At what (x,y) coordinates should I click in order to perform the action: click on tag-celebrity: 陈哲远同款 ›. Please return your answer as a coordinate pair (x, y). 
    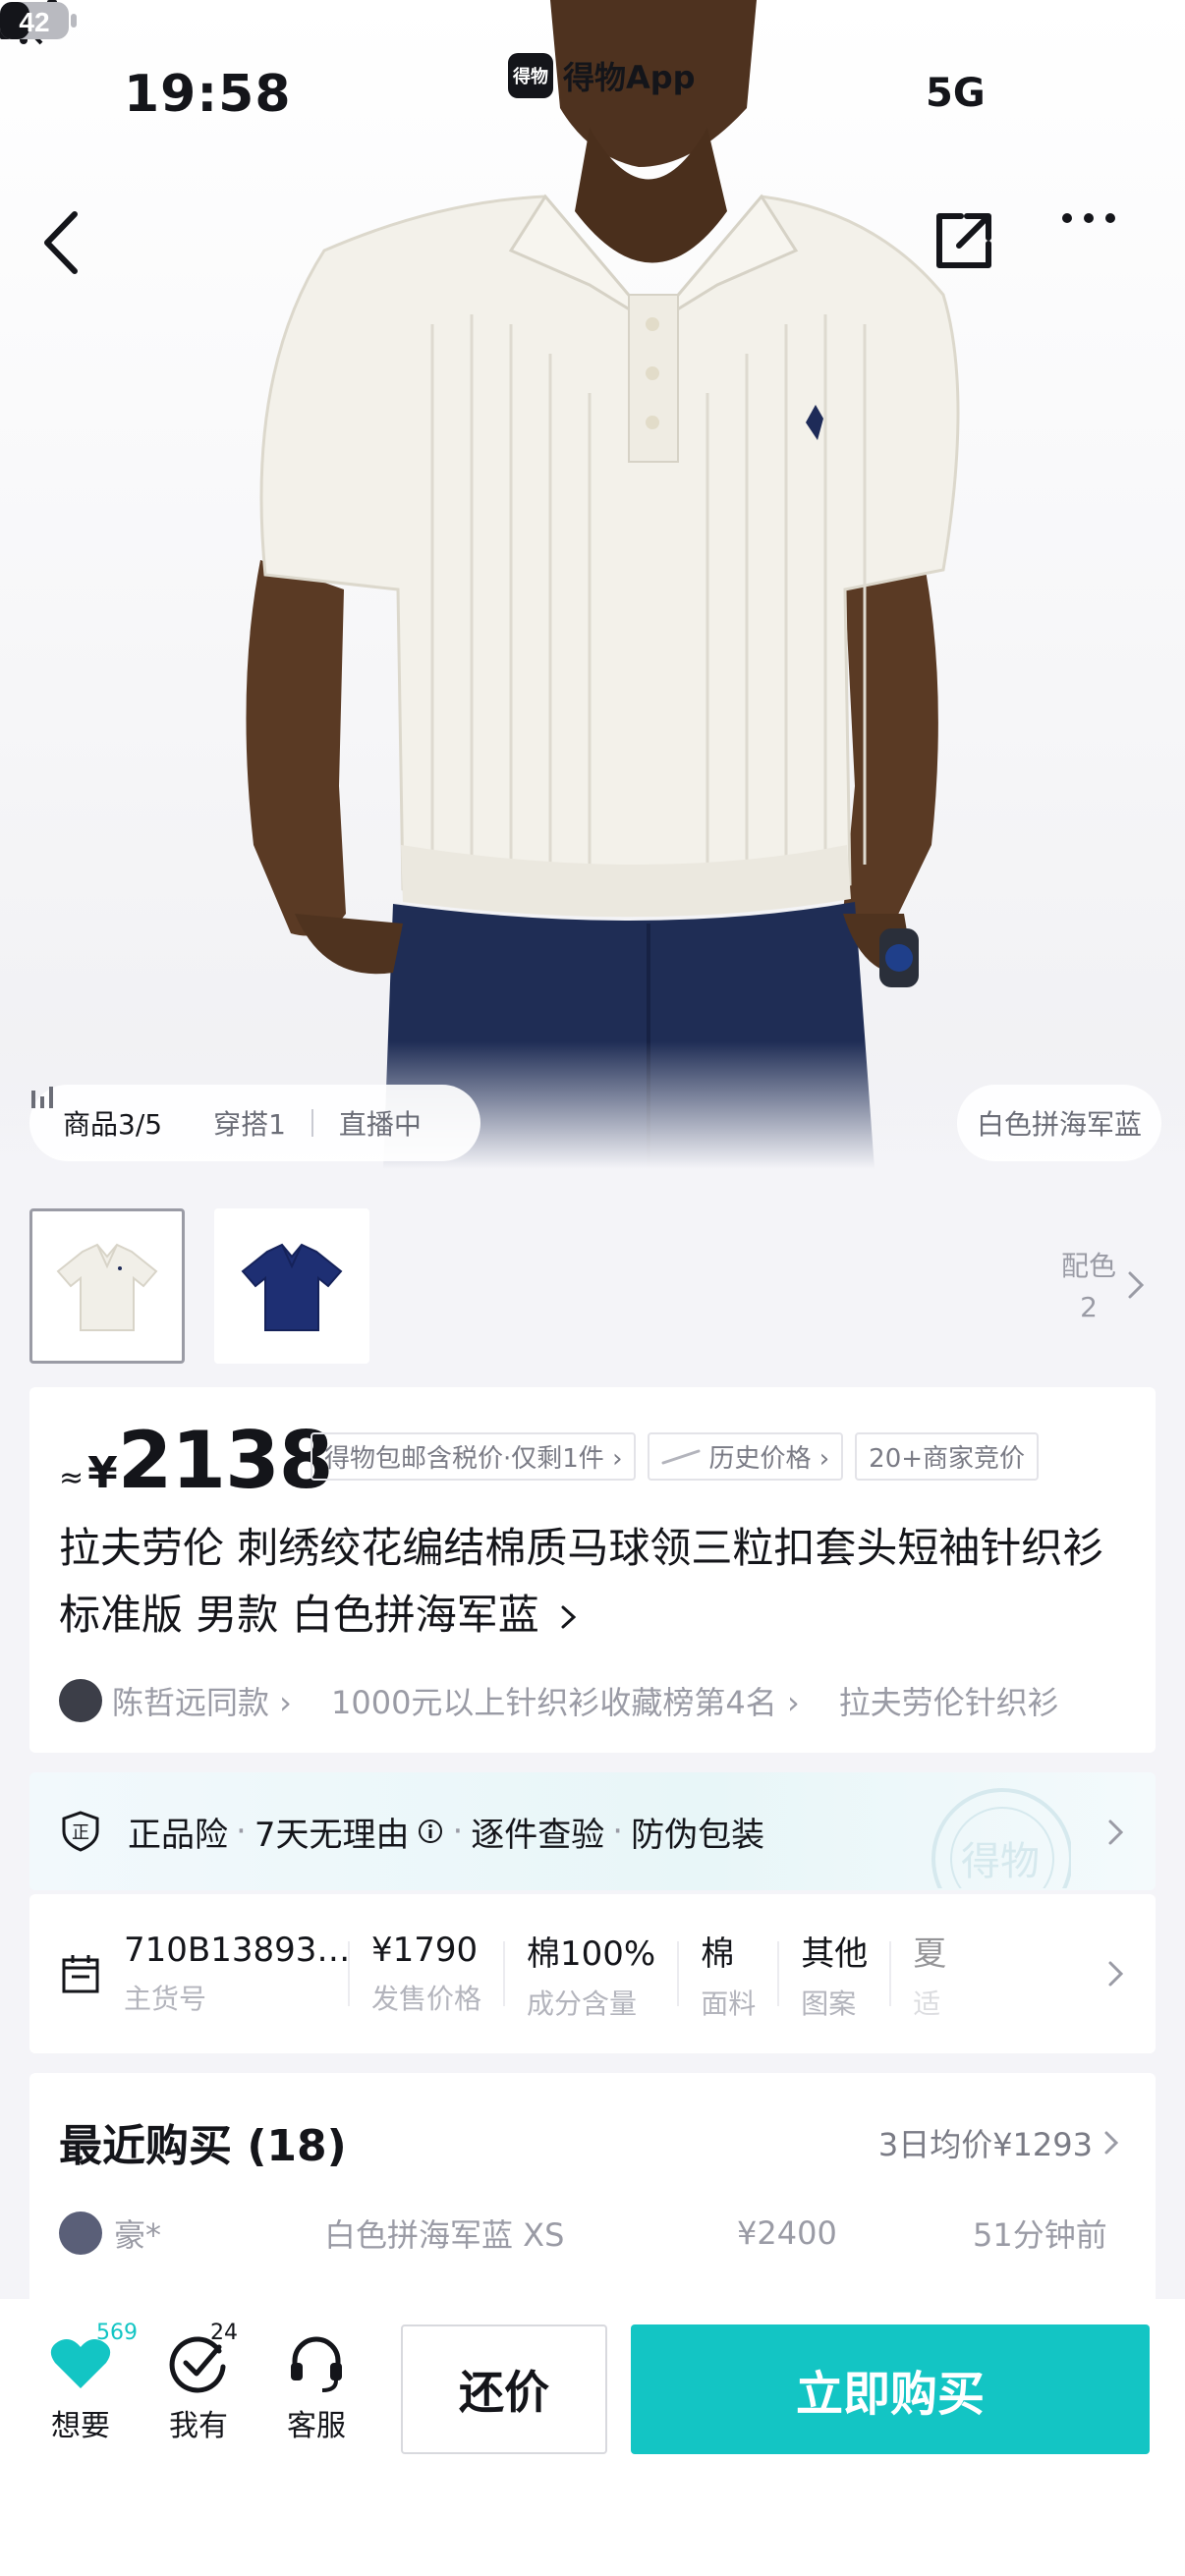
    Looking at the image, I should click on (176, 1700).